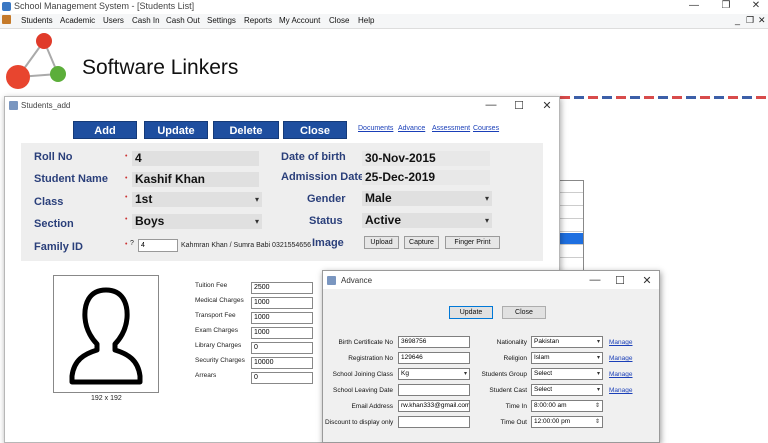 Image resolution: width=768 pixels, height=443 pixels. Describe the element at coordinates (504, 374) in the screenshot. I see `students-group-label: Students Group` at that location.